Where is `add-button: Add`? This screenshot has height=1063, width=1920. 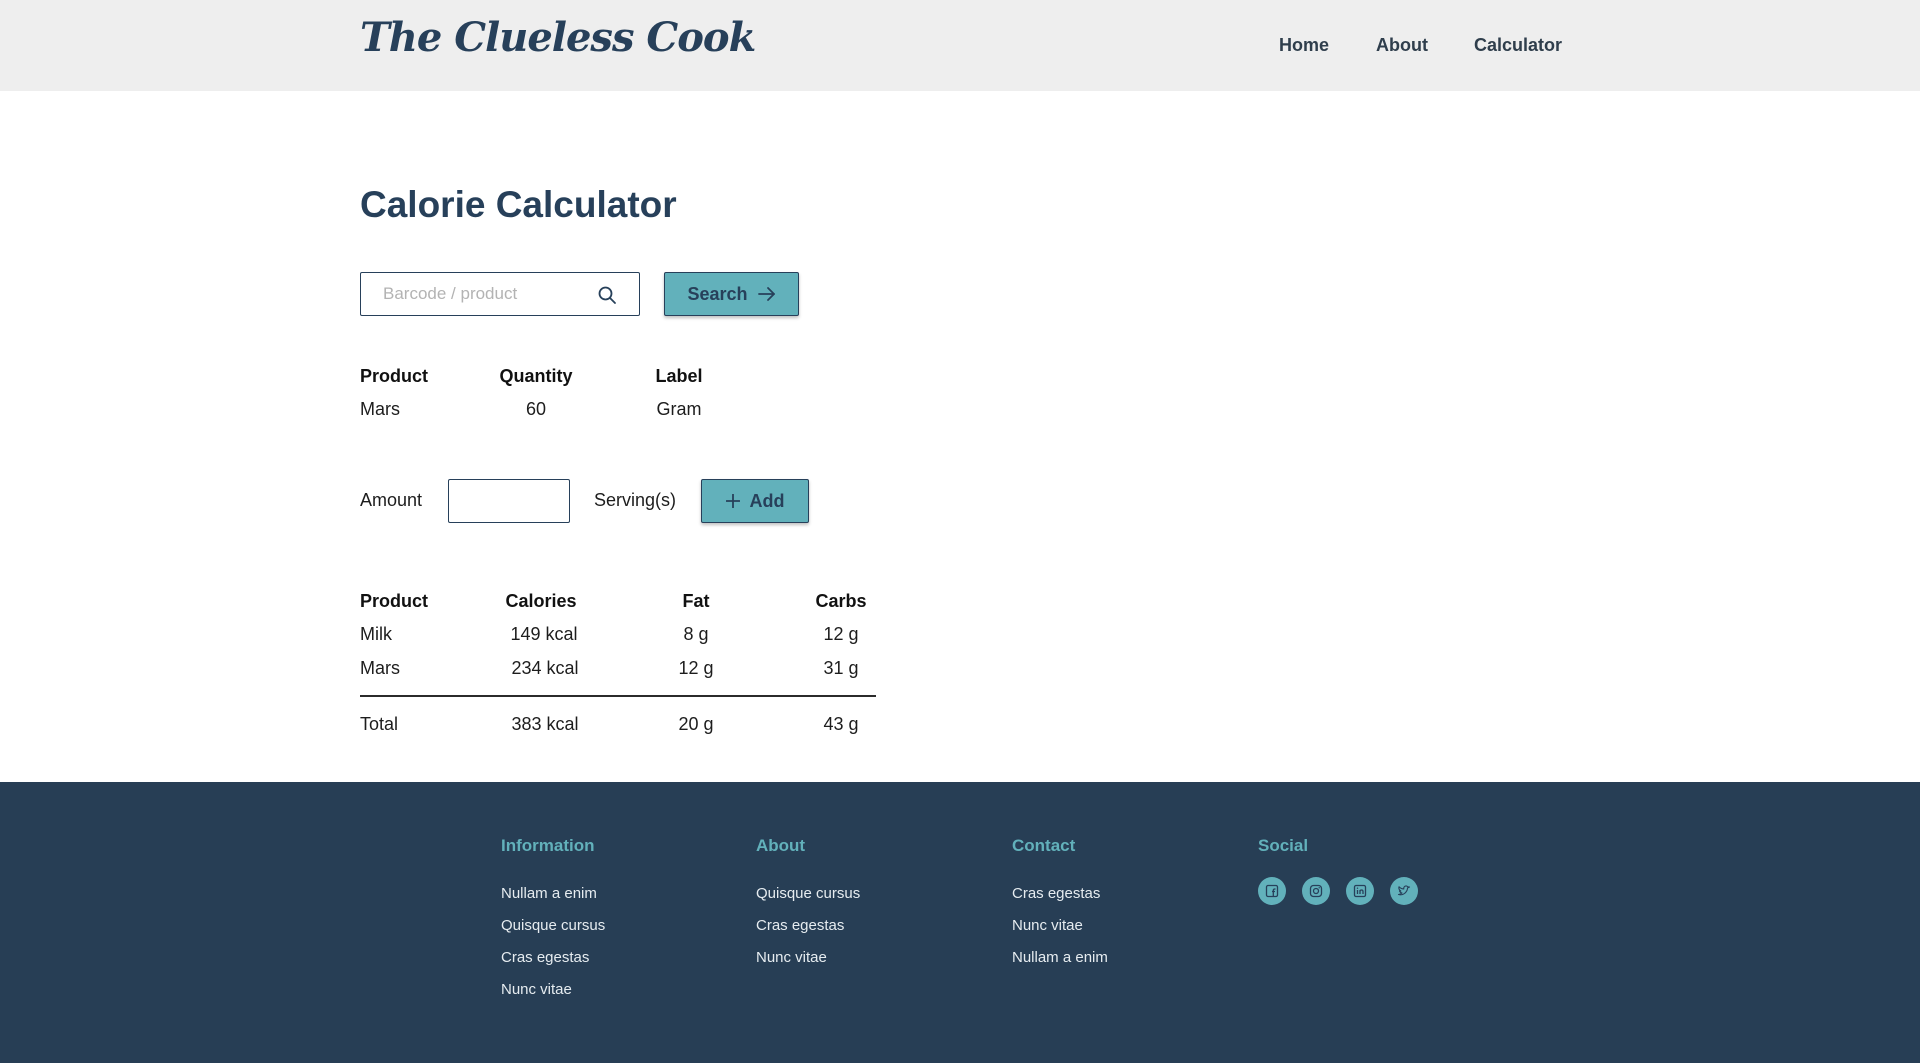
add-button: Add is located at coordinates (755, 501).